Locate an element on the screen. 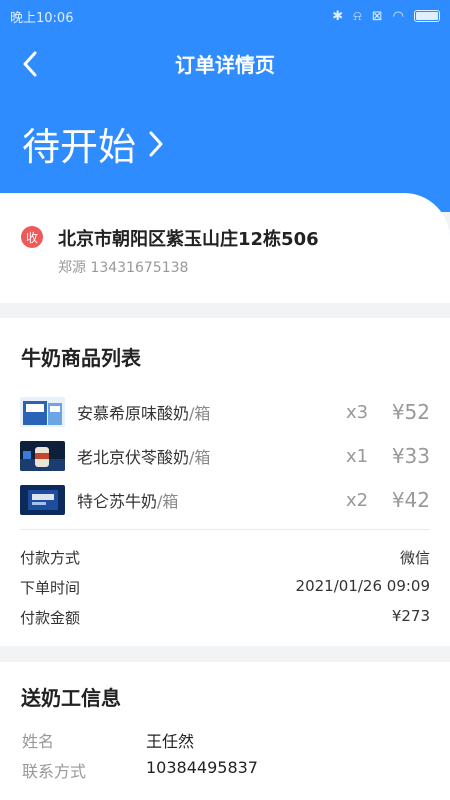 This screenshot has height=800, width=450. status-time: 晚上10:06 is located at coordinates (42, 18).